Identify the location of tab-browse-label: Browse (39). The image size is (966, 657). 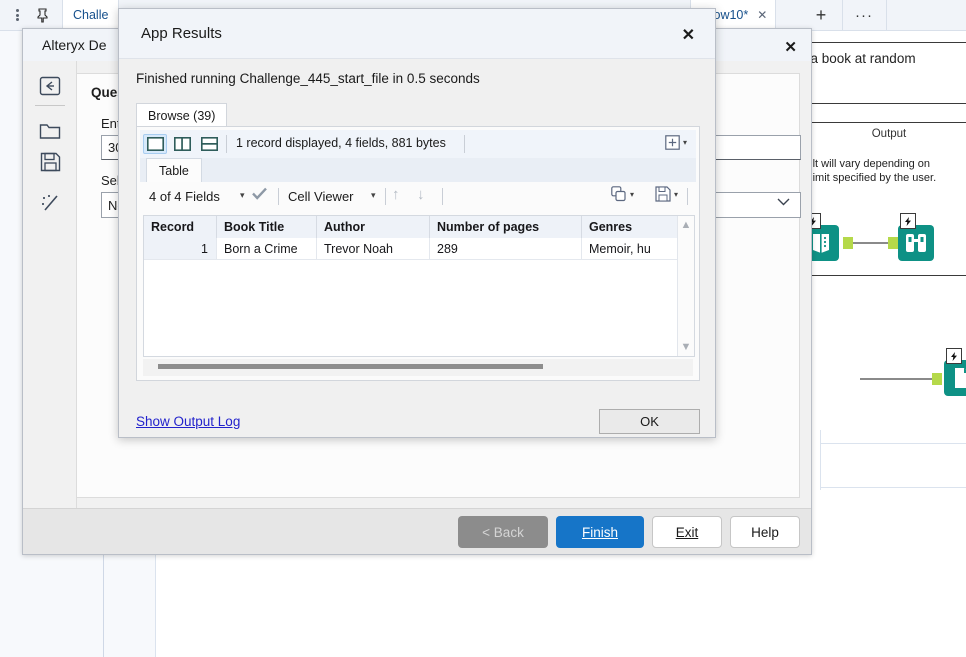
(182, 116).